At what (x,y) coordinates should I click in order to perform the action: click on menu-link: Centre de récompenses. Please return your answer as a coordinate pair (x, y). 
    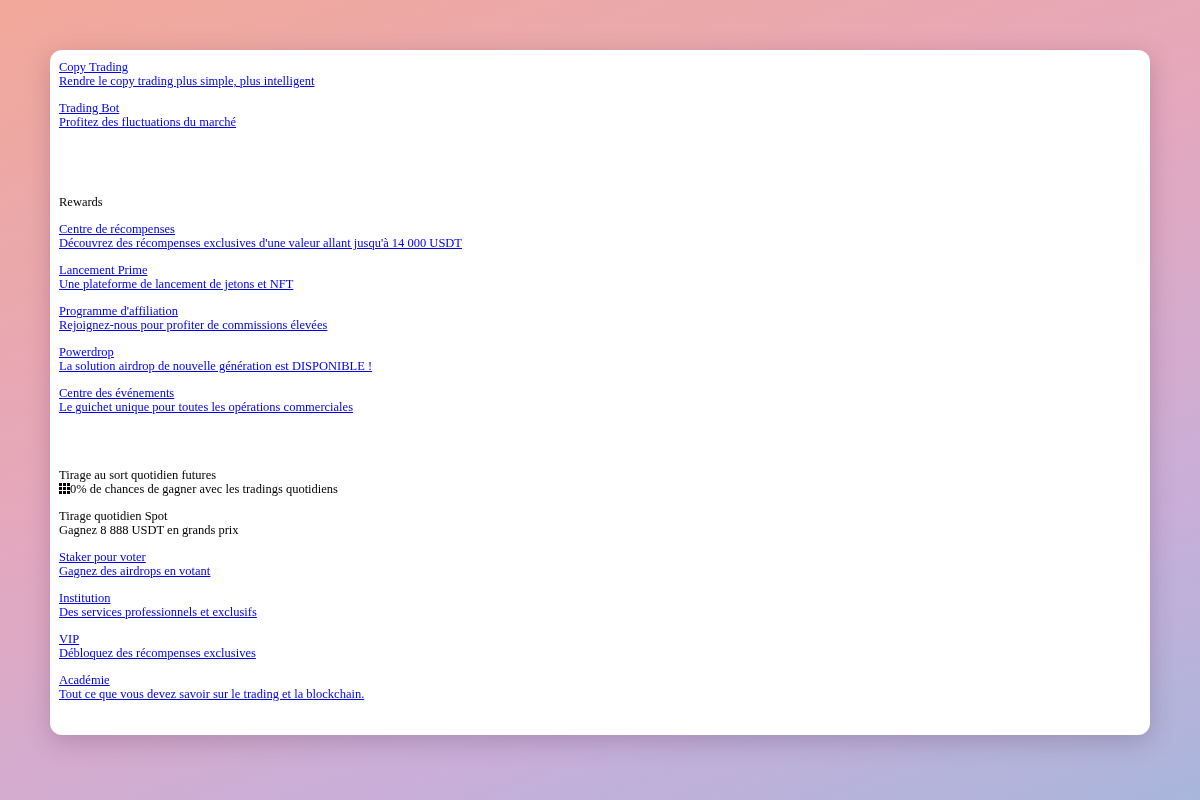
    Looking at the image, I should click on (117, 229).